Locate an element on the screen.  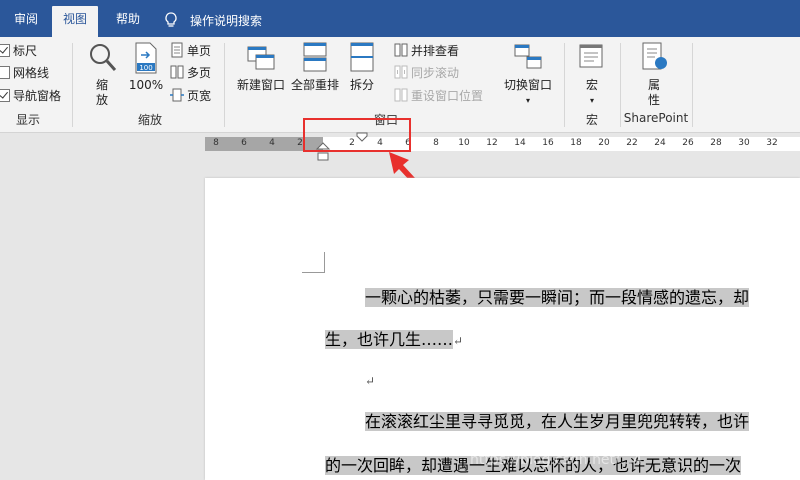
tell-me-search: 操作说明搜索 is located at coordinates (212, 20).